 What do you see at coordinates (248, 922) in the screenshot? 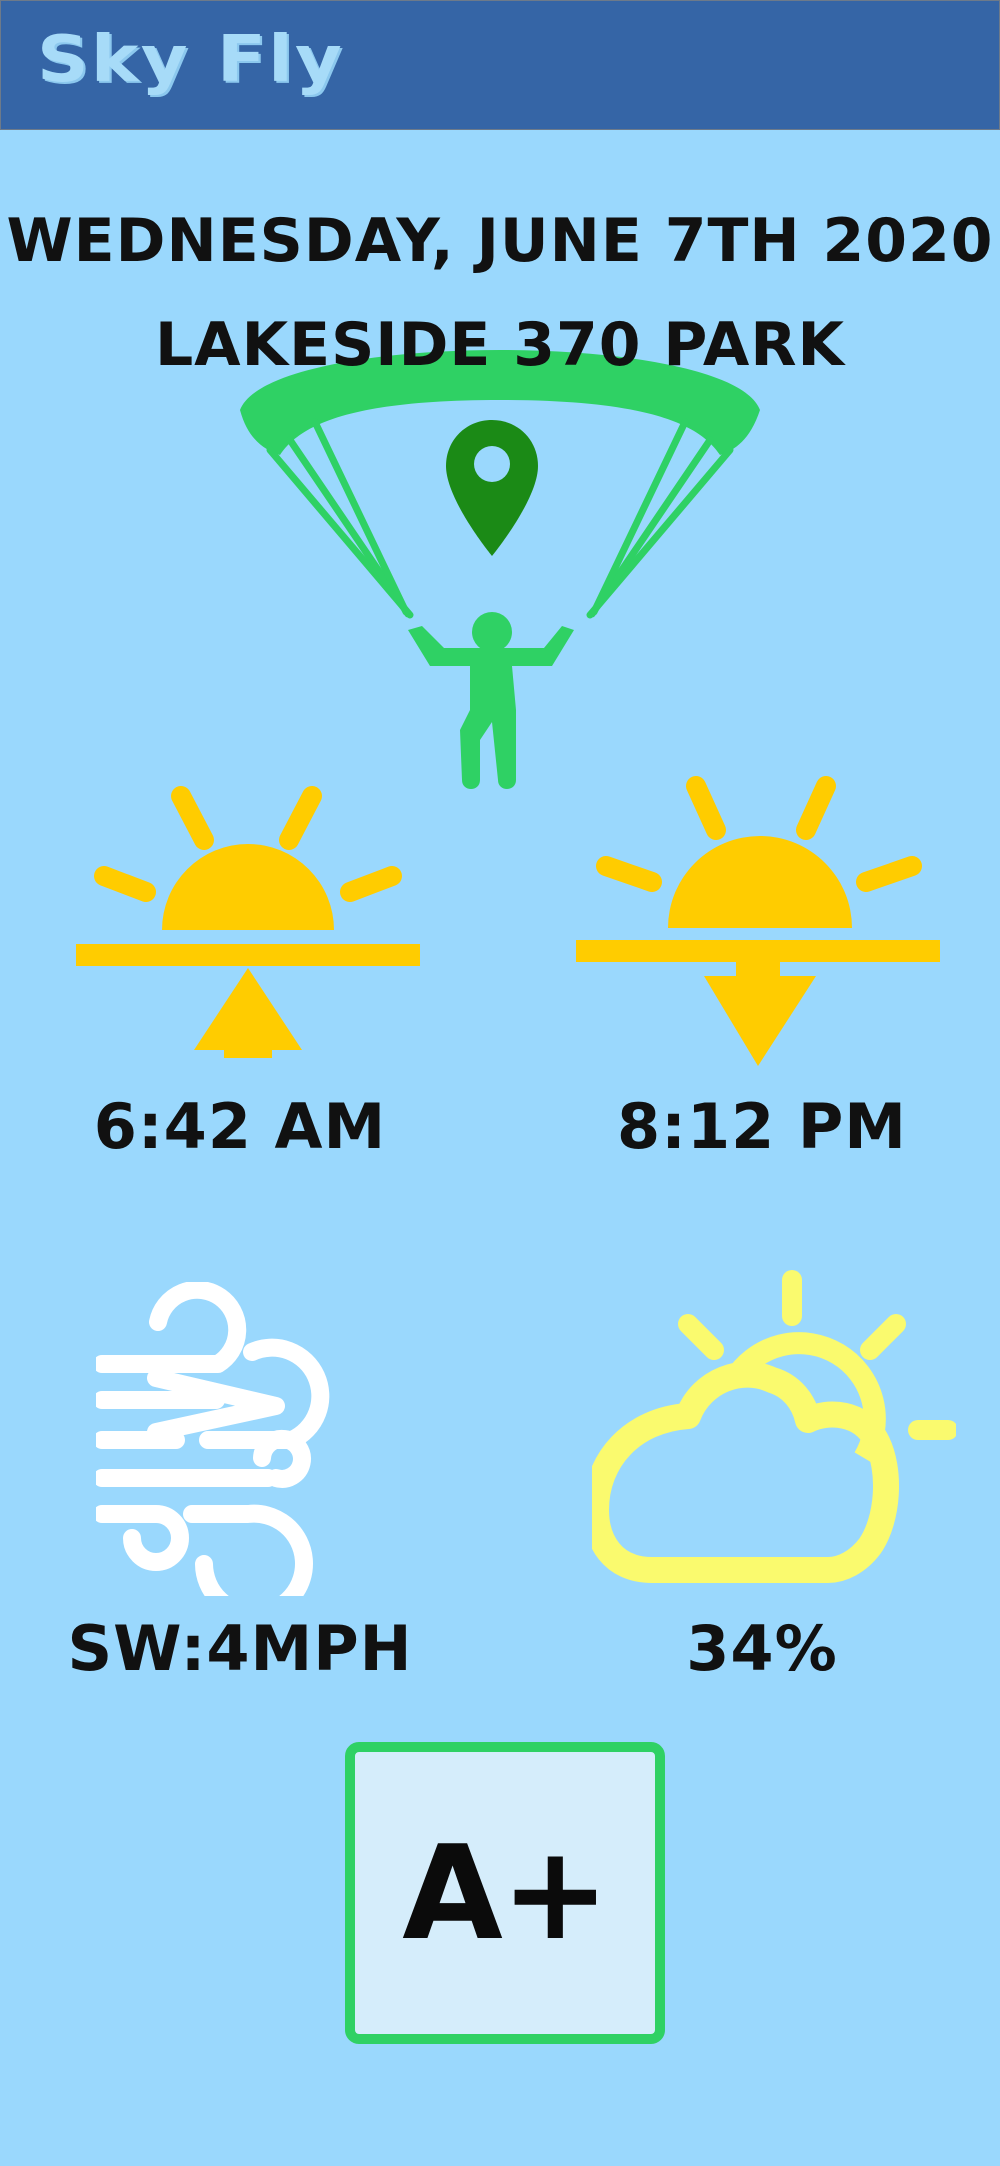
I see `sunrise-icon` at bounding box center [248, 922].